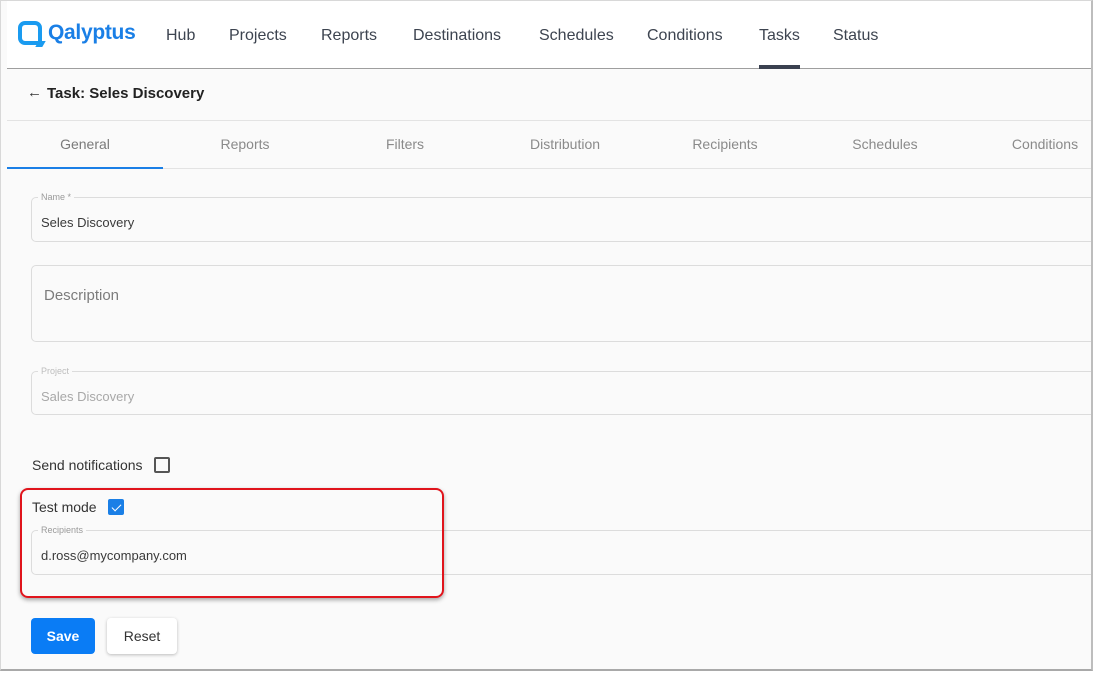  I want to click on tab-filters: Filters, so click(405, 144).